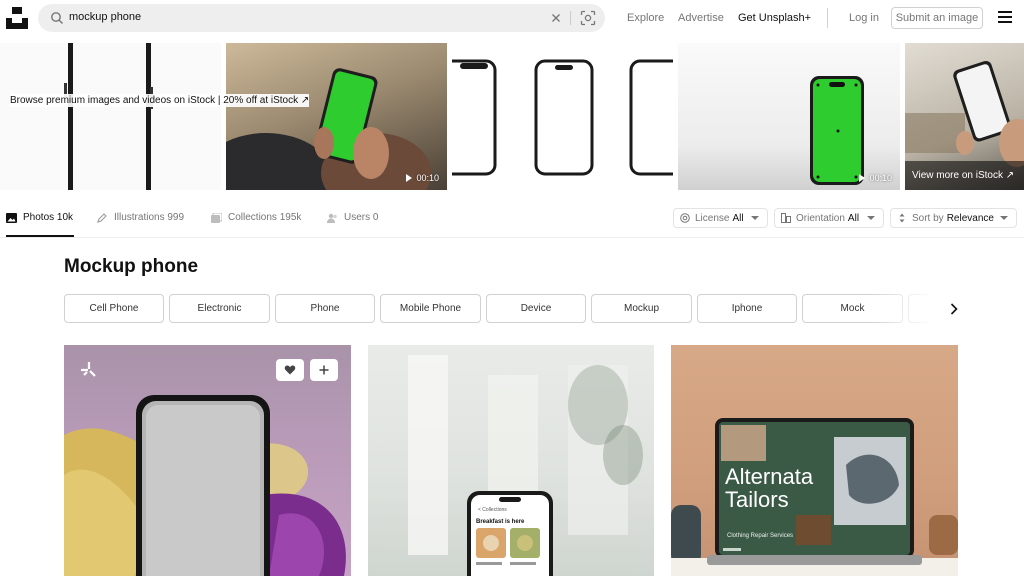 The height and width of the screenshot is (576, 1024). Describe the element at coordinates (307, 370) in the screenshot. I see `photo-actions` at that location.